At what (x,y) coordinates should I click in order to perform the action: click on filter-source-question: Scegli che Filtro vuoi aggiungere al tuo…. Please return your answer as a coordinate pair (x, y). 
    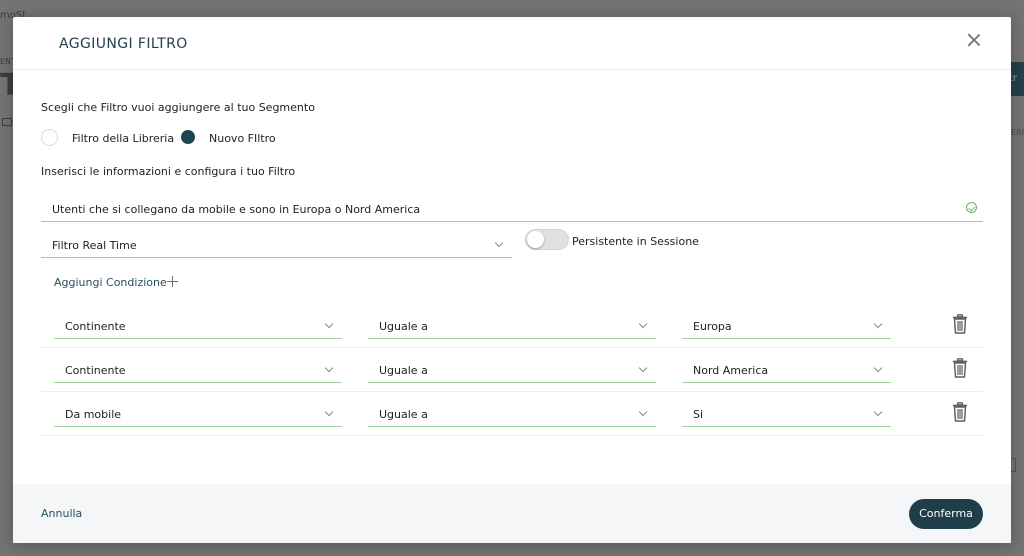
    Looking at the image, I should click on (178, 107).